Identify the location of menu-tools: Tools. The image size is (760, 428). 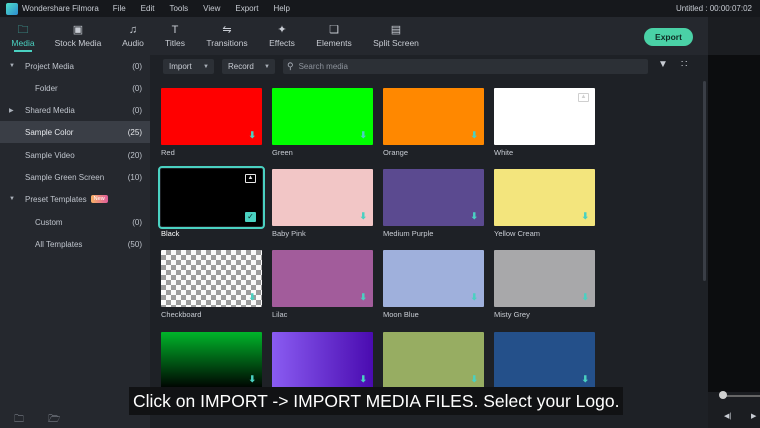
(178, 8).